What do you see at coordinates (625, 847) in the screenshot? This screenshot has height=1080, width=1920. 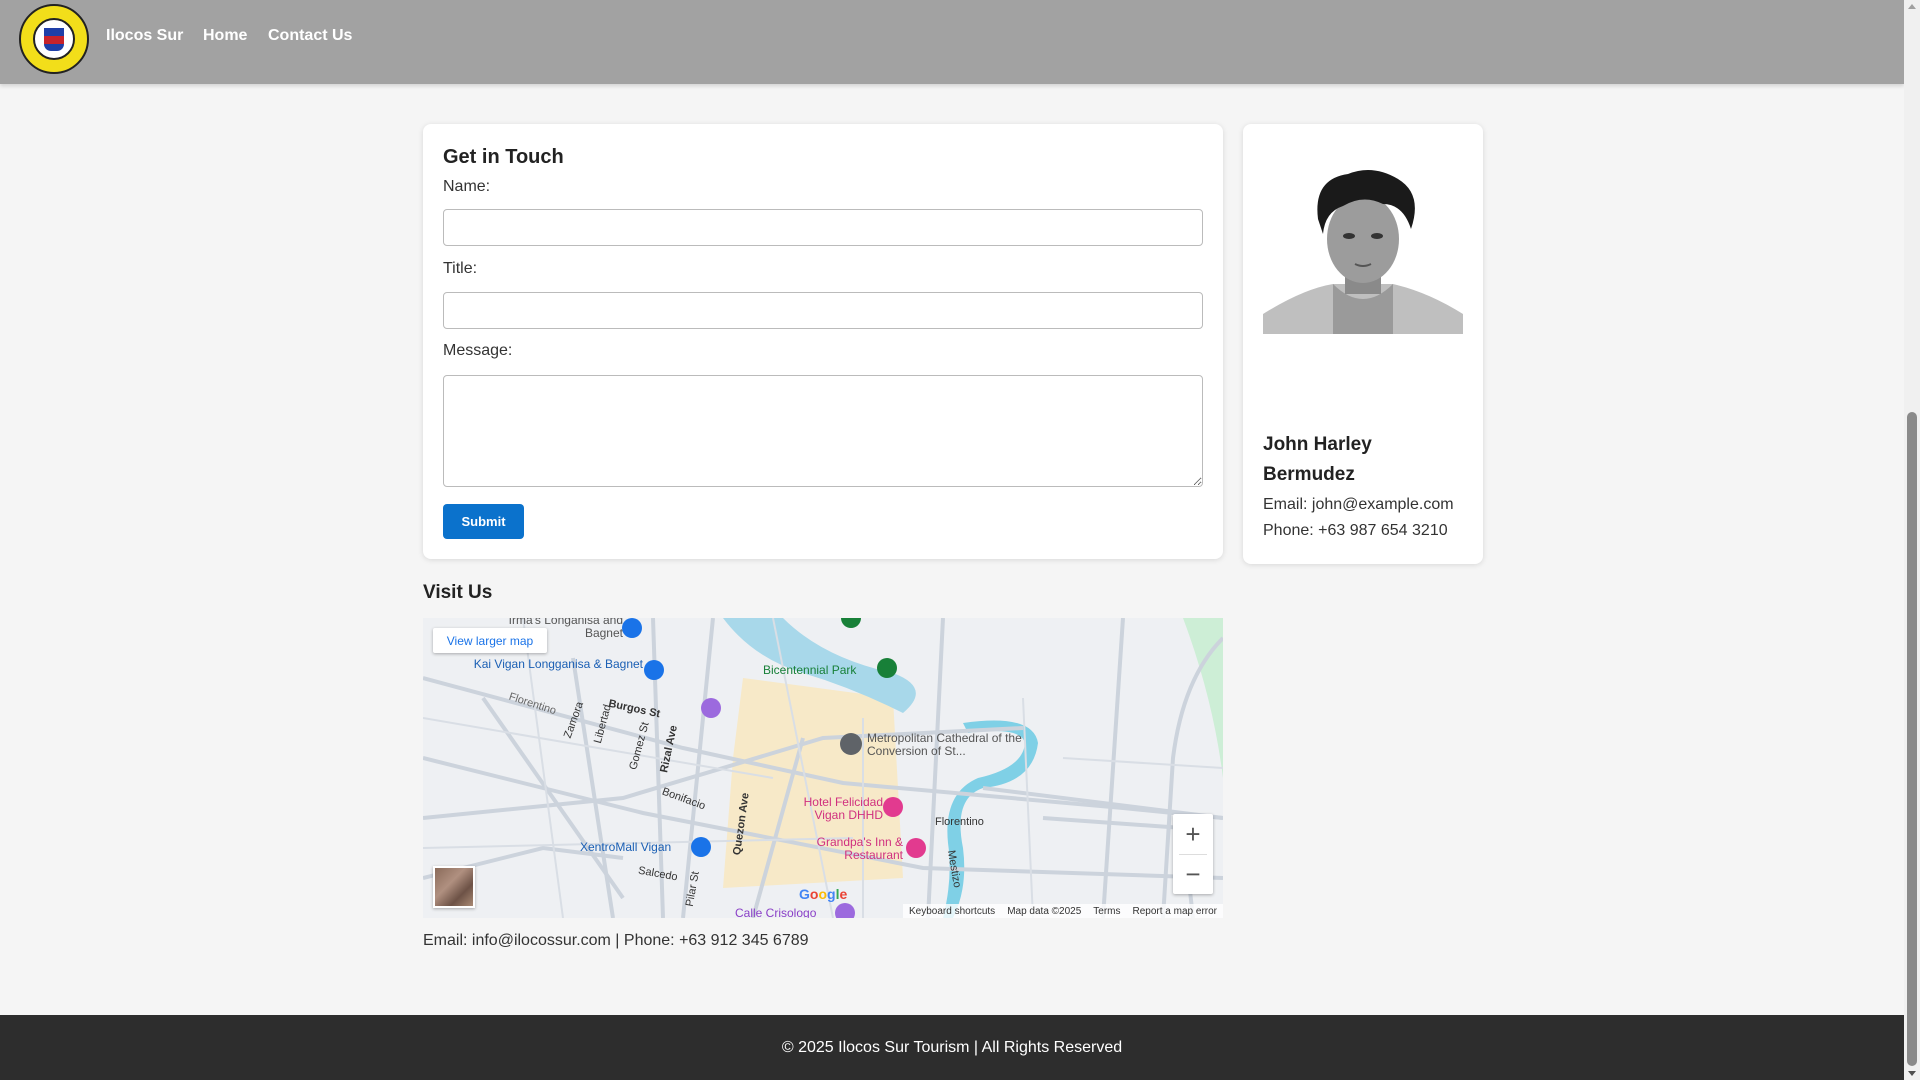 I see `map-label-xentromall: XentroMall Vigan` at bounding box center [625, 847].